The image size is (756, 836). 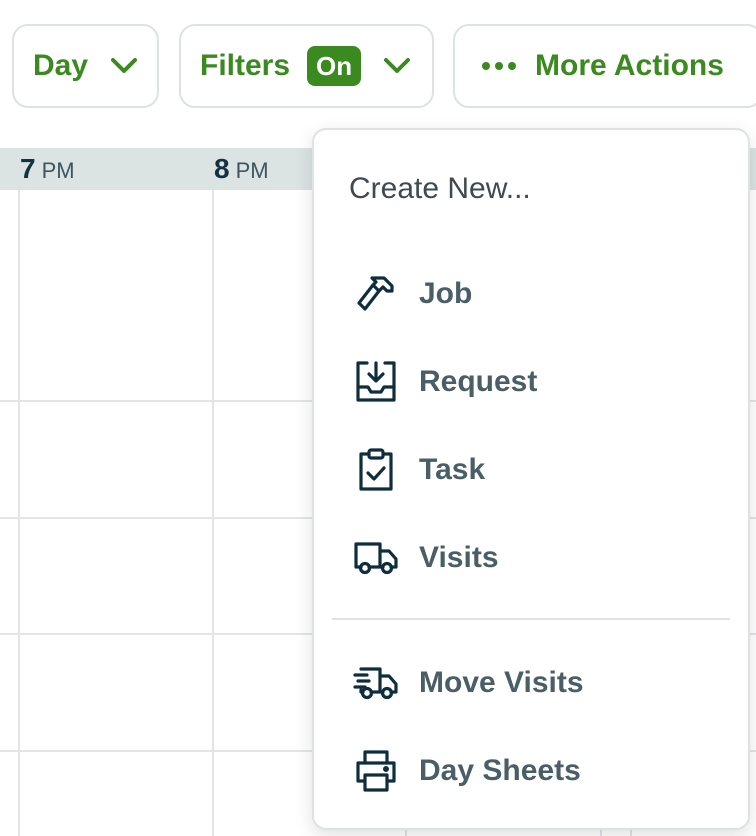 I want to click on menu-item-label: Move Visits, so click(x=501, y=682).